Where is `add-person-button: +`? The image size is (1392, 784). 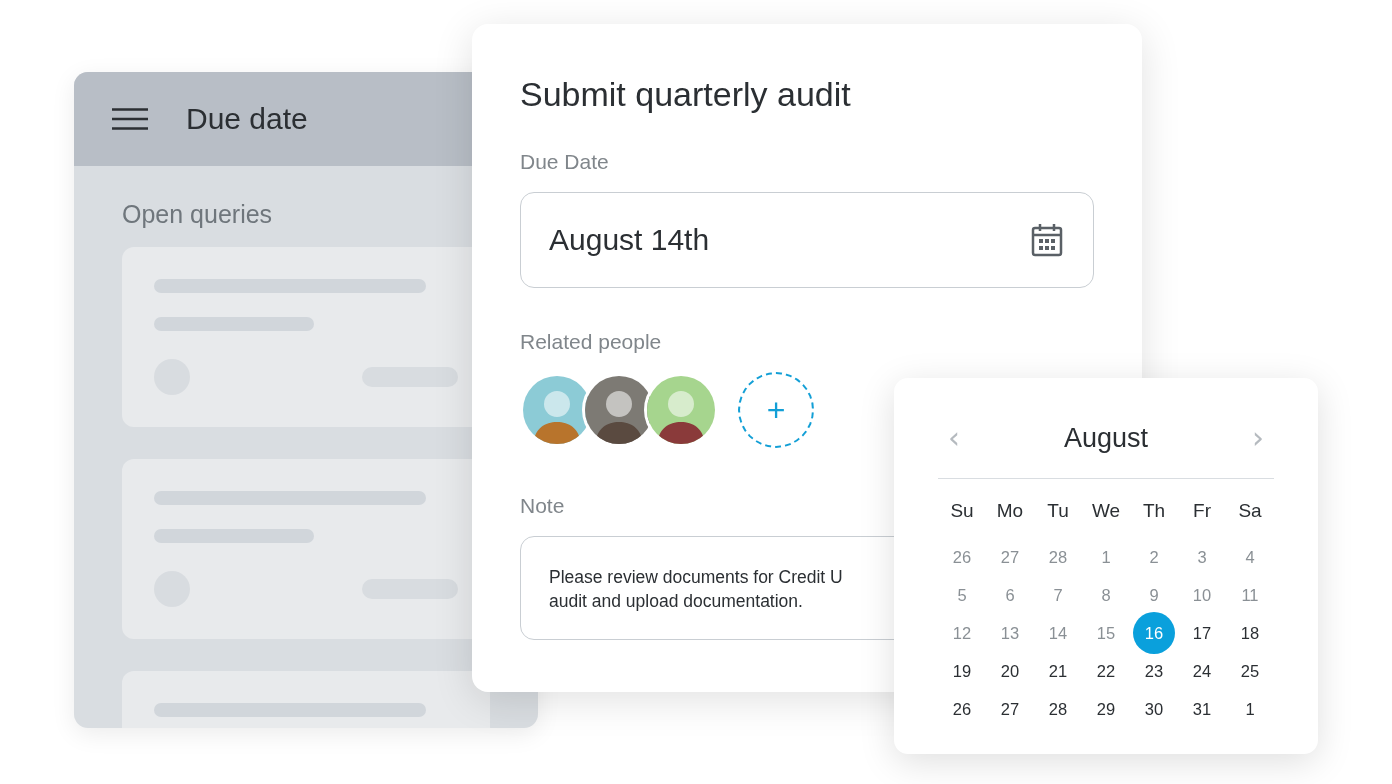 add-person-button: + is located at coordinates (776, 410).